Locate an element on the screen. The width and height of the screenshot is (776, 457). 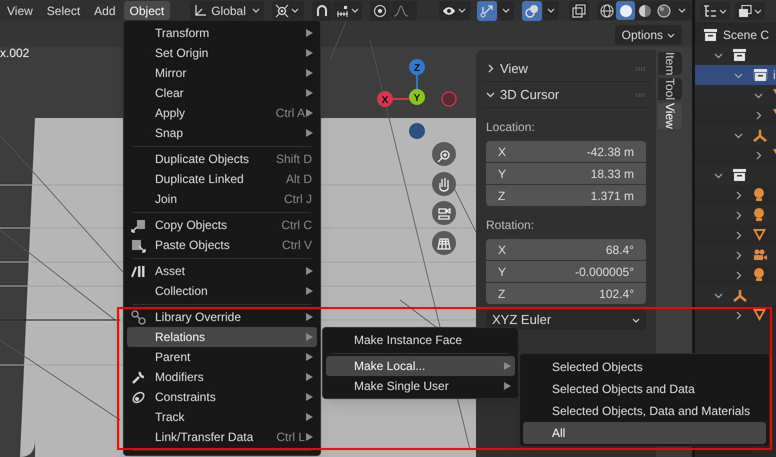
books-icon is located at coordinates (138, 271).